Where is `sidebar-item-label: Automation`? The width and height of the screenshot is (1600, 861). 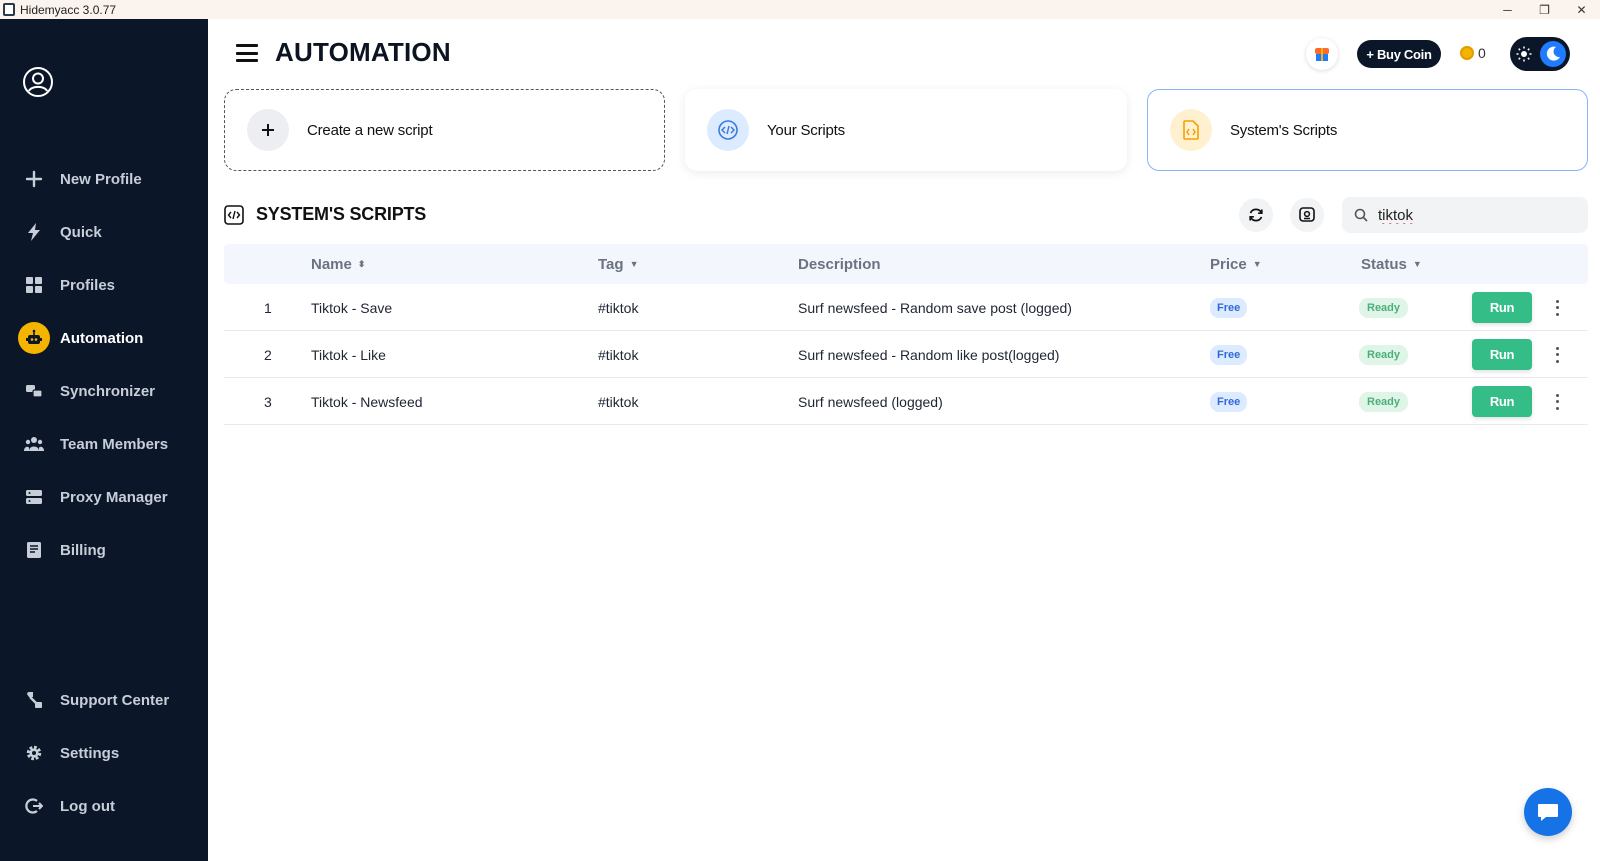
sidebar-item-label: Automation is located at coordinates (102, 338).